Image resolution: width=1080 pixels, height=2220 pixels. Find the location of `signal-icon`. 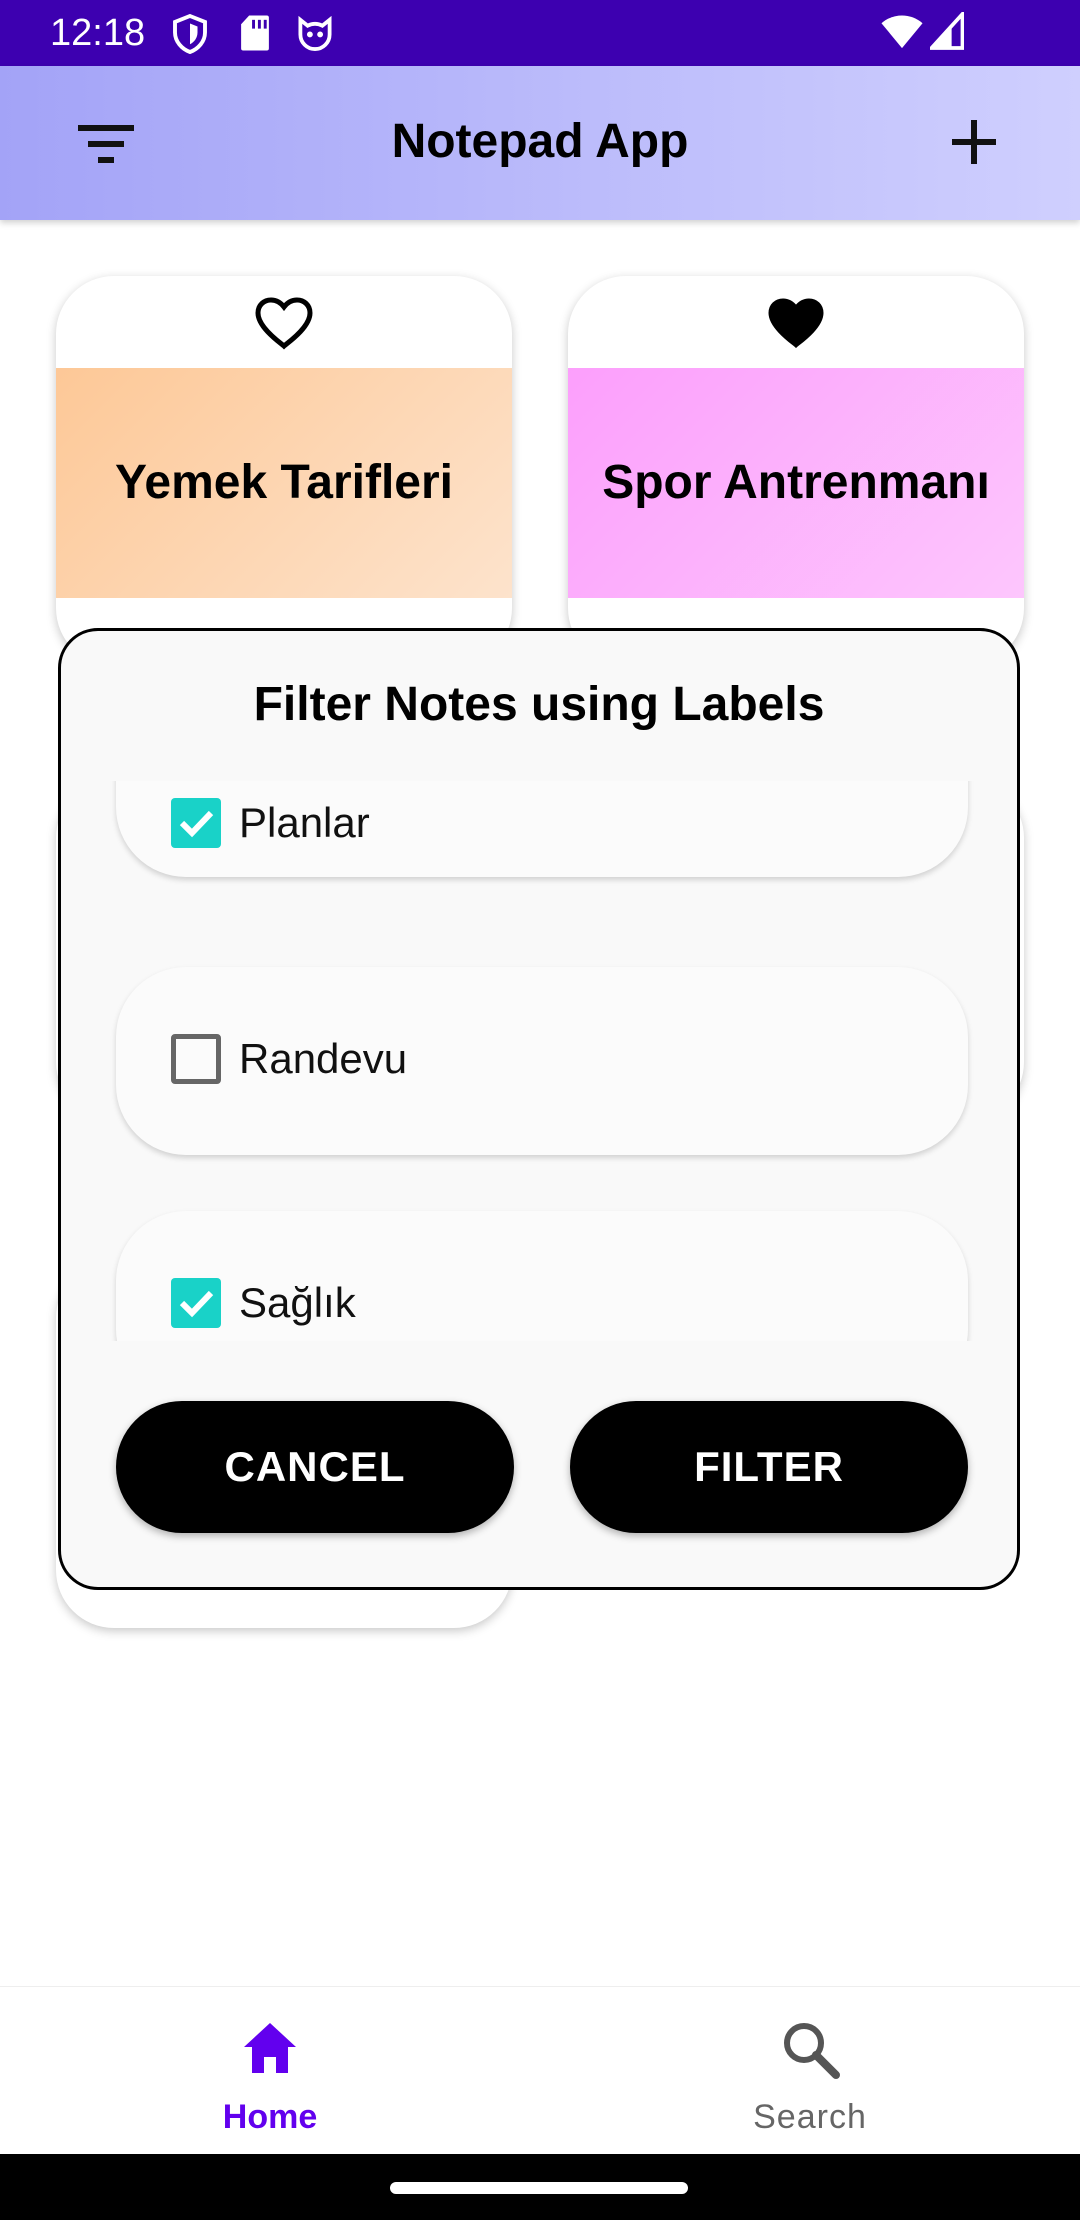

signal-icon is located at coordinates (947, 31).